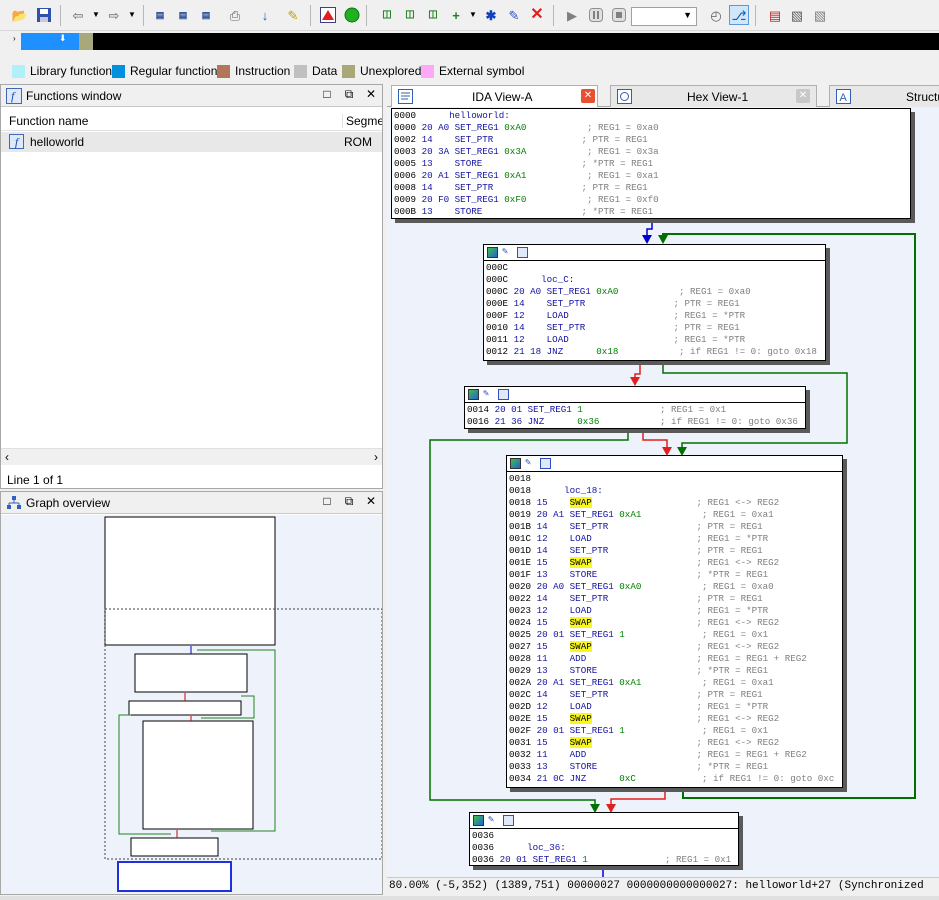 The image size is (939, 900). I want to click on code-line: 0009 20 F0 SET_REG1 0xF0 ; REG1 = 0xf0, so click(651, 200).